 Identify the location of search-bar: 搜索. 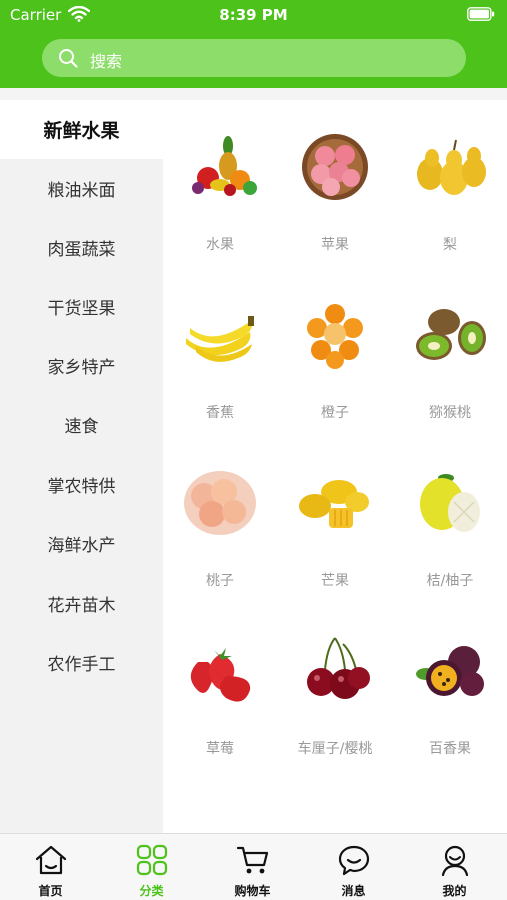
(254, 58).